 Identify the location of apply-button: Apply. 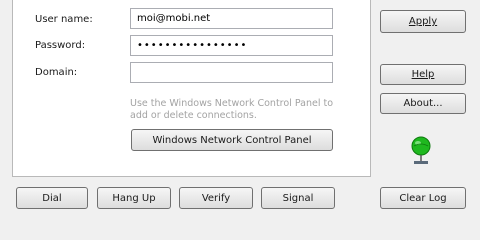
(423, 21).